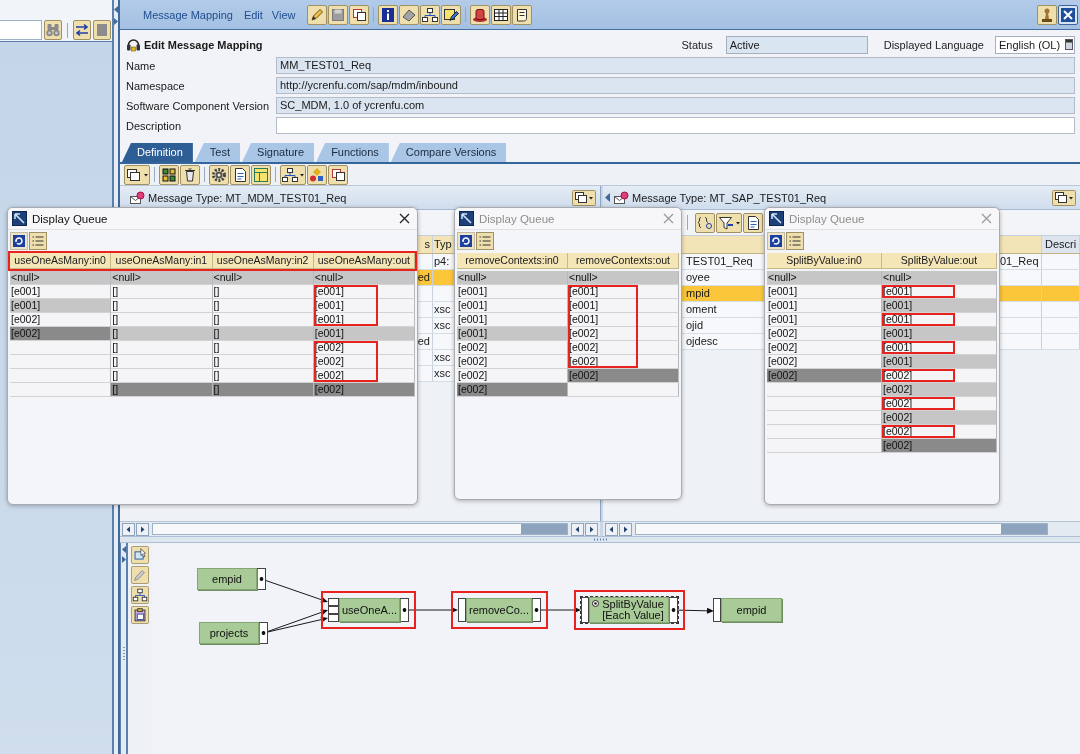 This screenshot has height=754, width=1080. I want to click on table-text: oyee, so click(698, 277).